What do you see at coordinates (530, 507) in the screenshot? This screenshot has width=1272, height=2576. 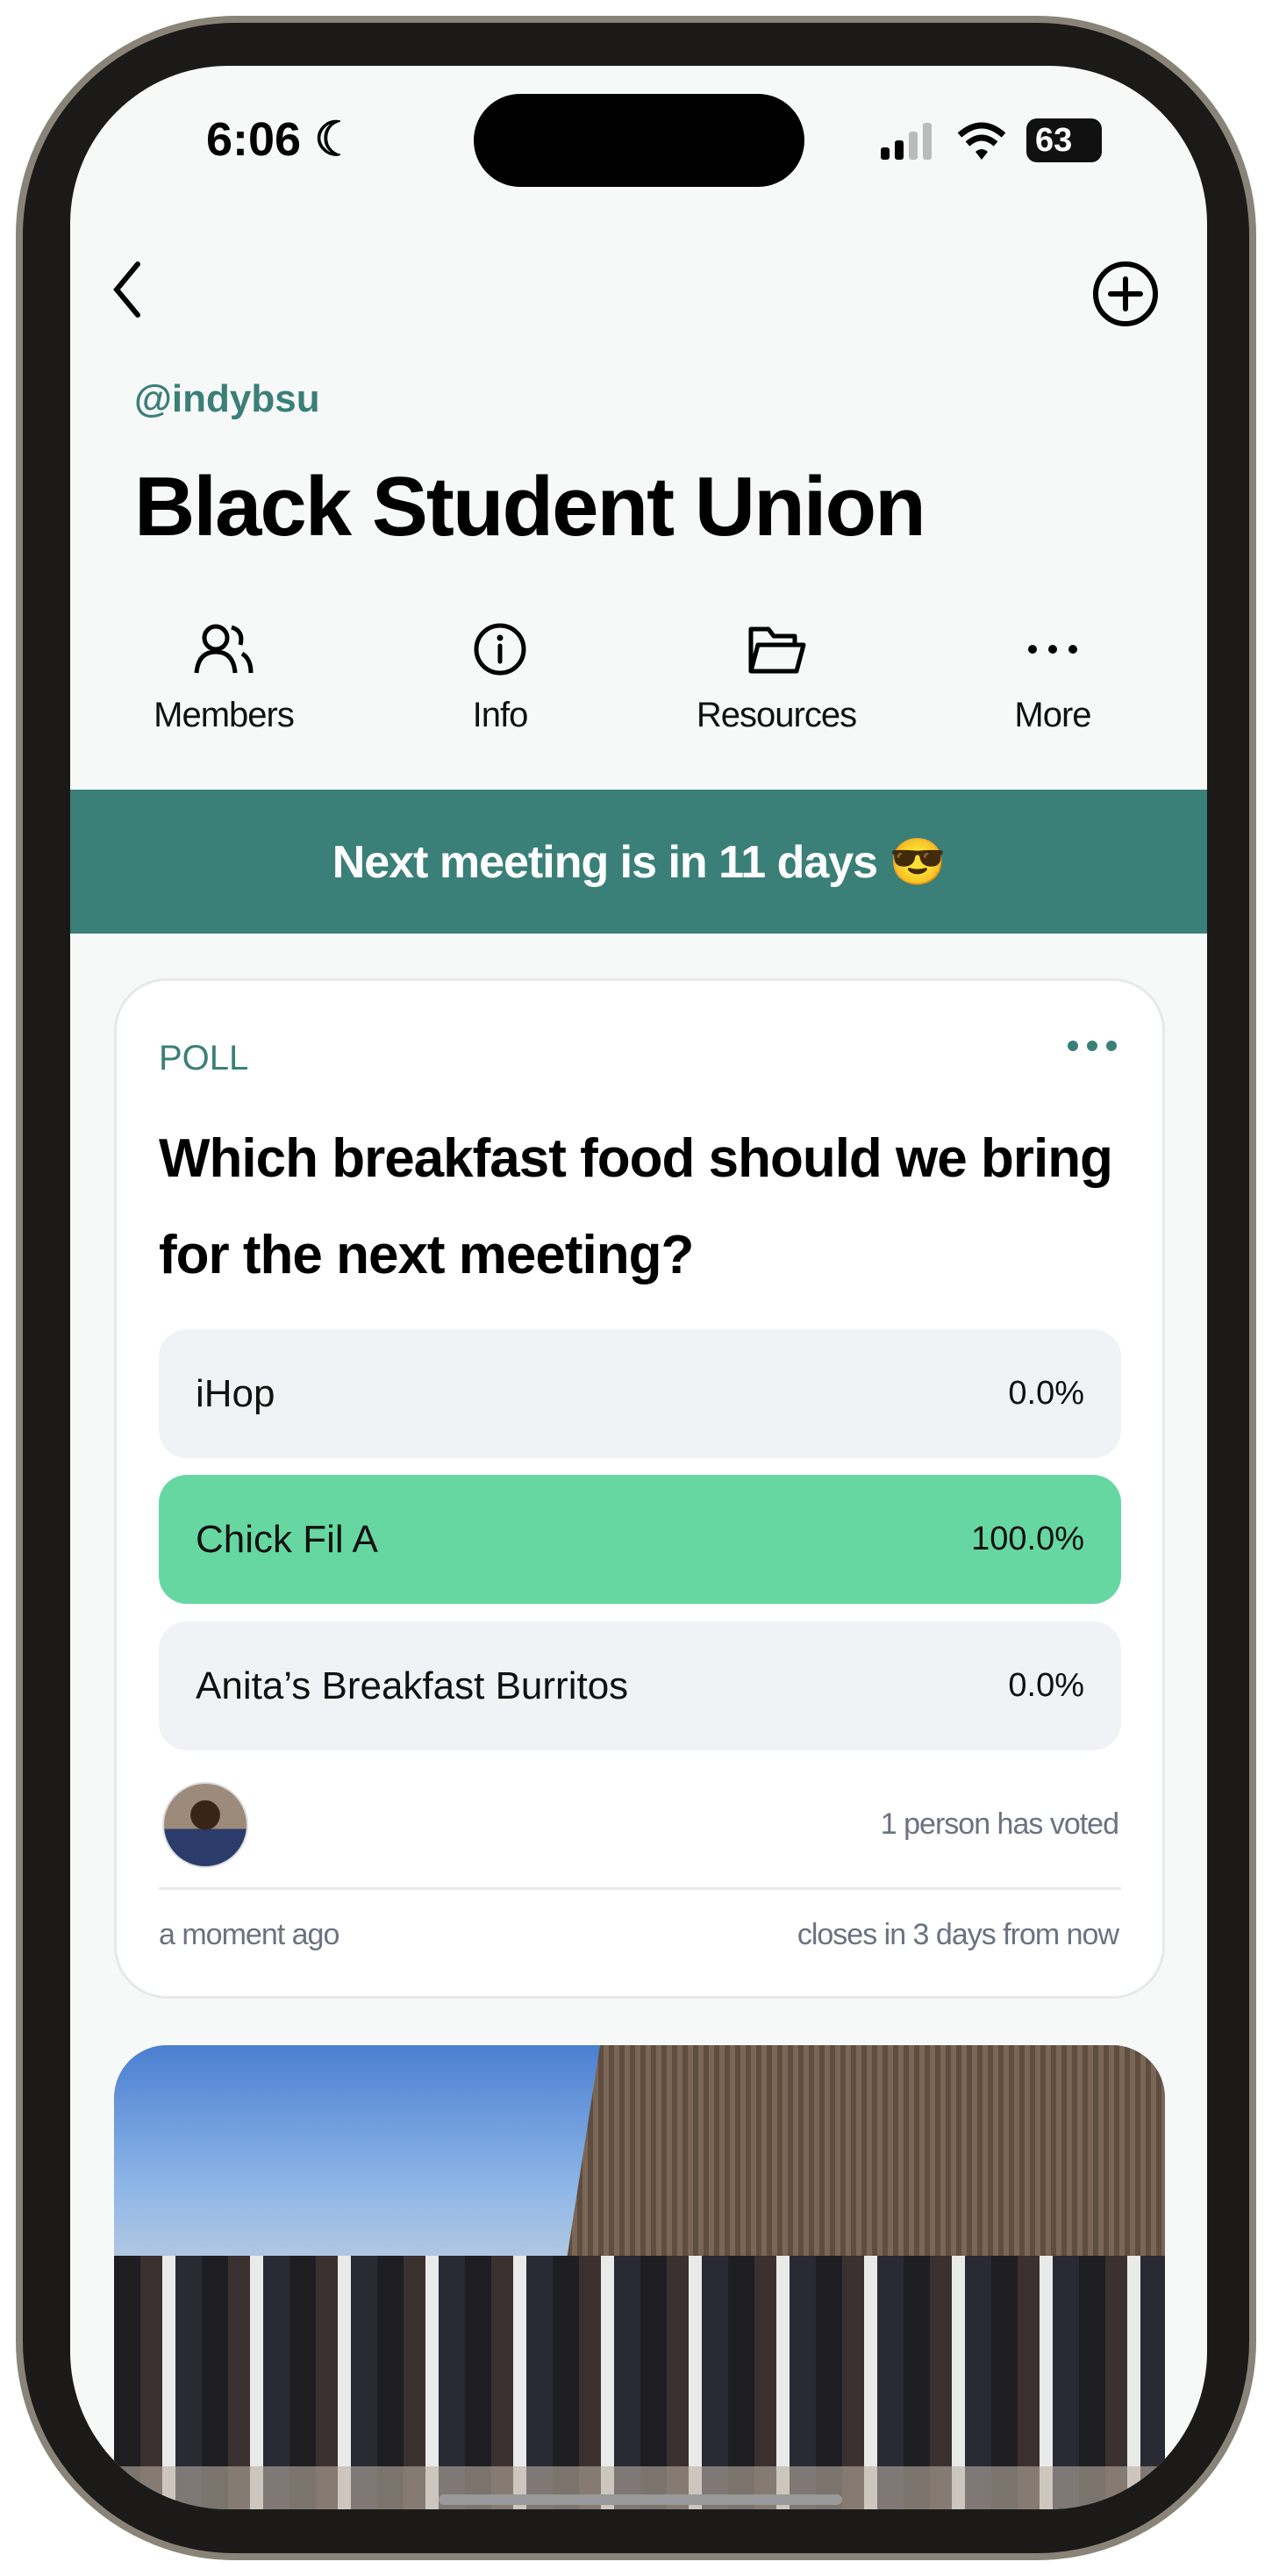 I see `page-title: Black Student Union` at bounding box center [530, 507].